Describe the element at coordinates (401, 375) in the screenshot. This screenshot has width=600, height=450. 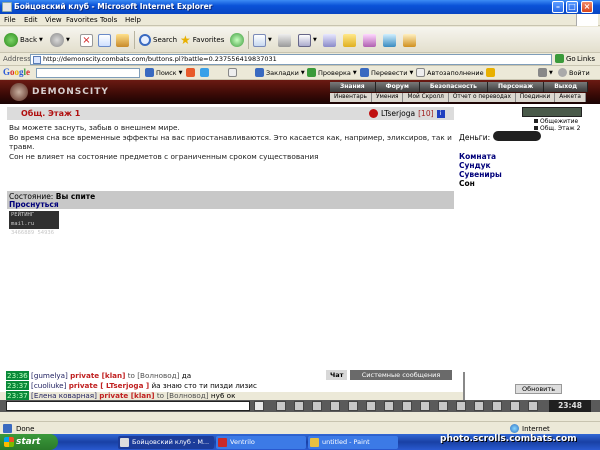
I see `tab-system-messages: Системные сообщения` at that location.